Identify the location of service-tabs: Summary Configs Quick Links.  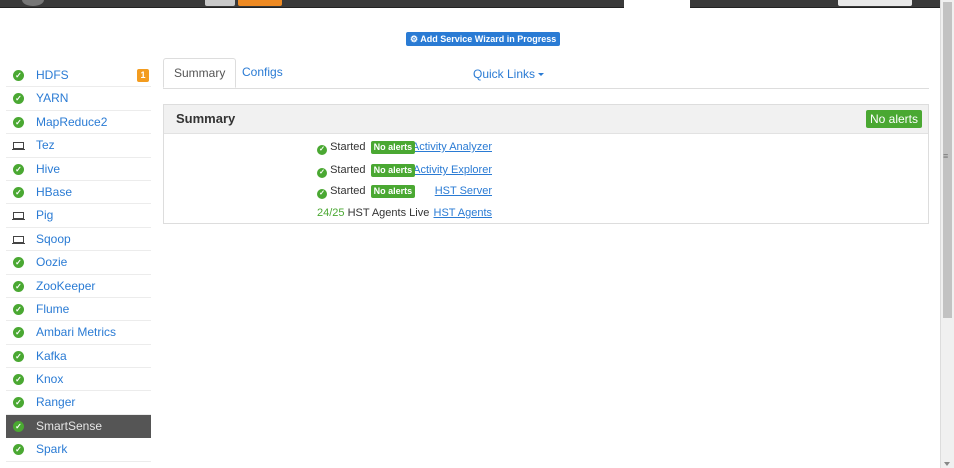
(546, 73).